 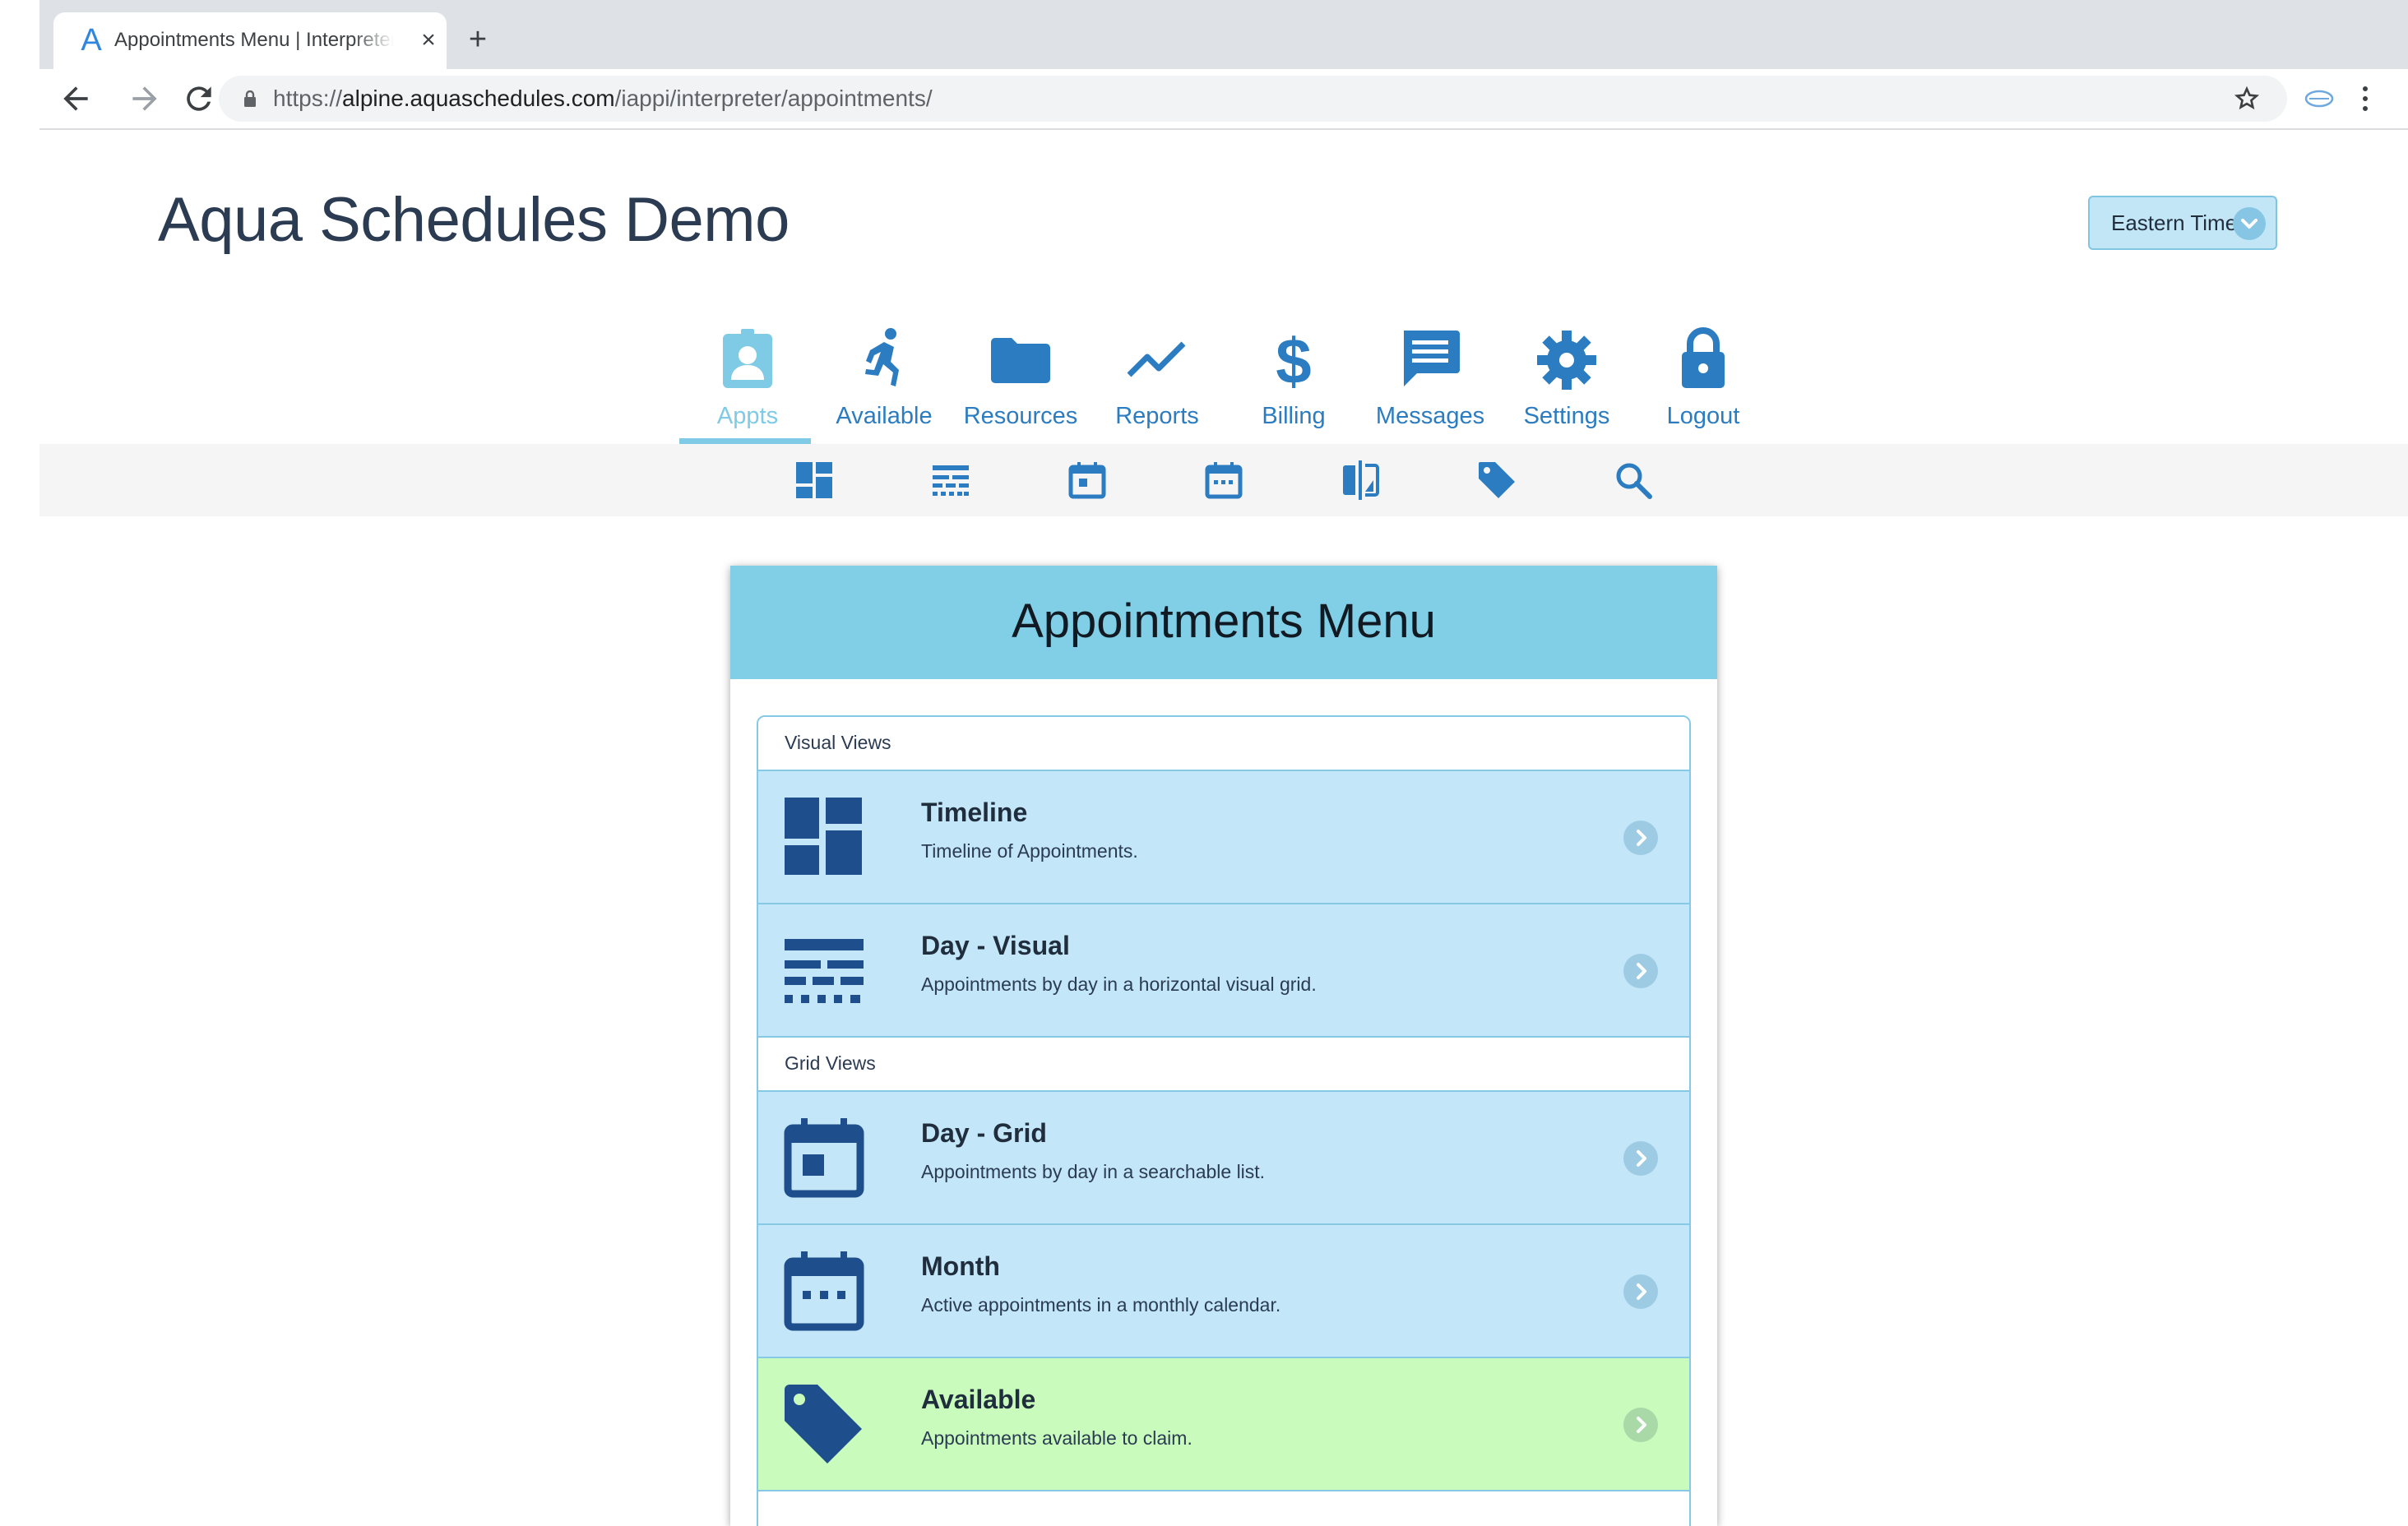 I want to click on reload-icon, so click(x=199, y=99).